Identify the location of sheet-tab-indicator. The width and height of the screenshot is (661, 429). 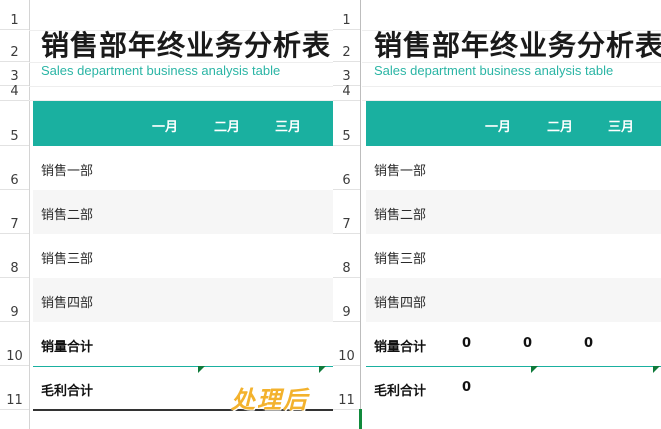
(360, 419).